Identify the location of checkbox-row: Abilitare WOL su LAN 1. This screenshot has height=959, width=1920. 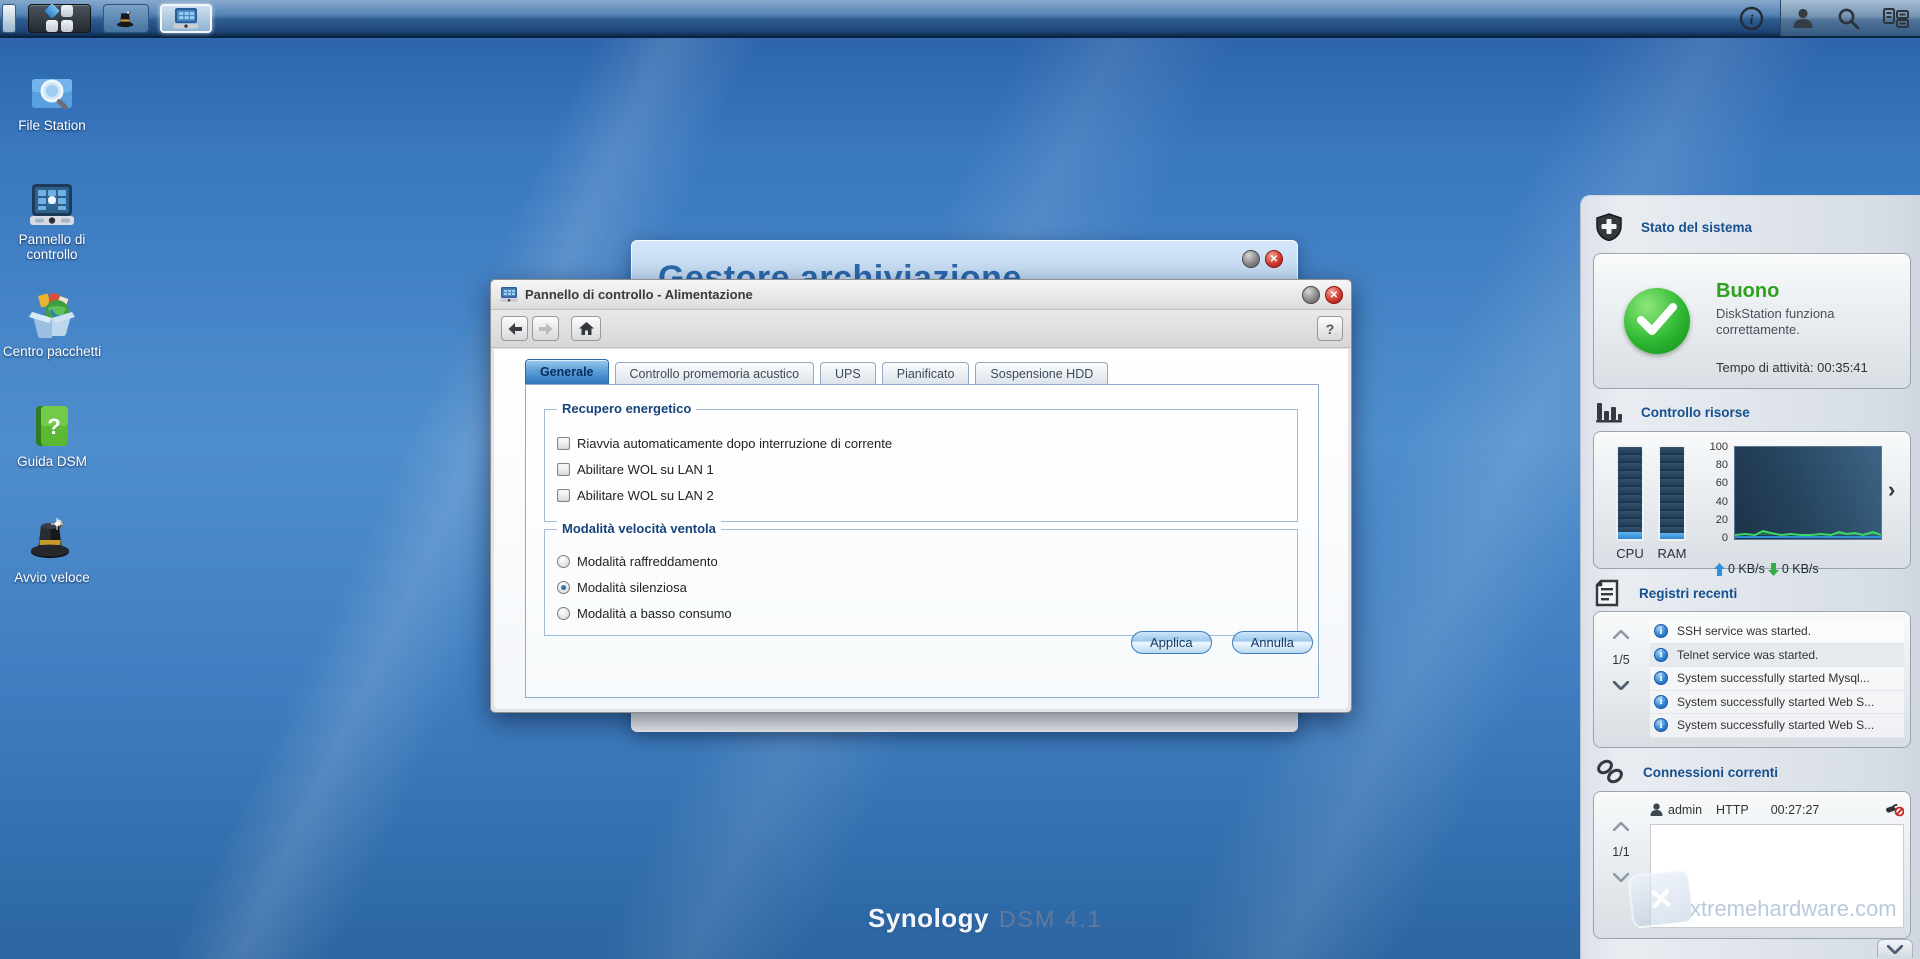
(635, 469).